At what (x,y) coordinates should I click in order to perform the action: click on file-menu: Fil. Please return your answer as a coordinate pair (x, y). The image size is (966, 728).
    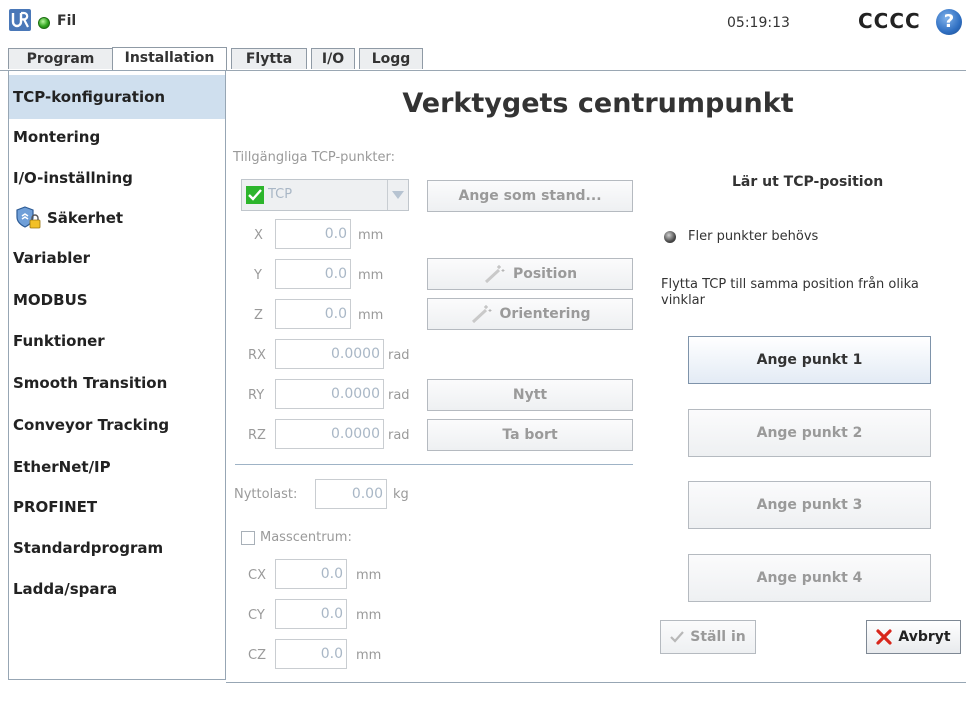
    Looking at the image, I should click on (66, 21).